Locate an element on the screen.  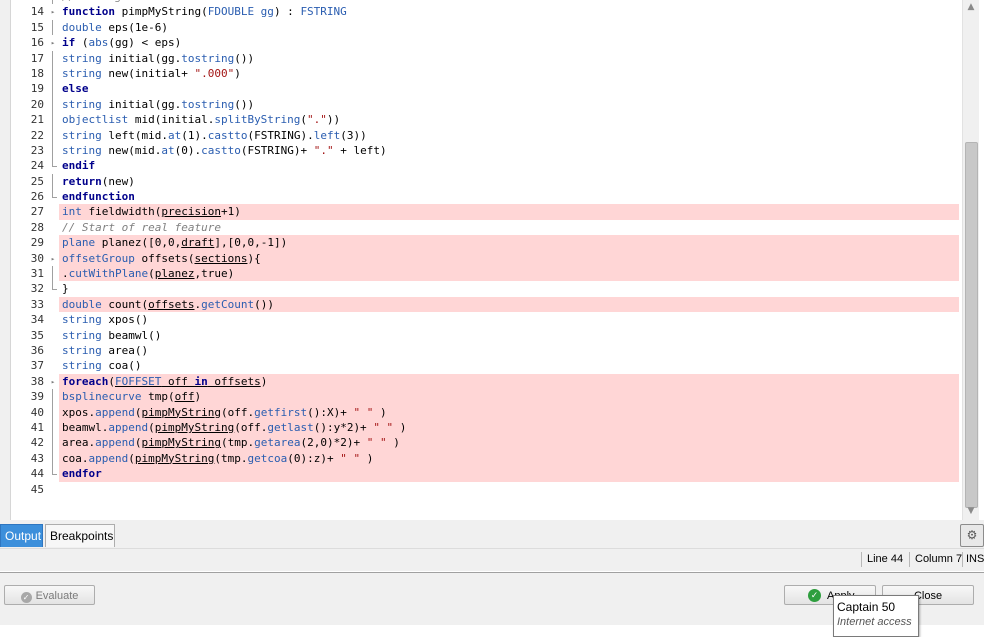
code-text: string new(initial+ ".000") is located at coordinates (509, 73).